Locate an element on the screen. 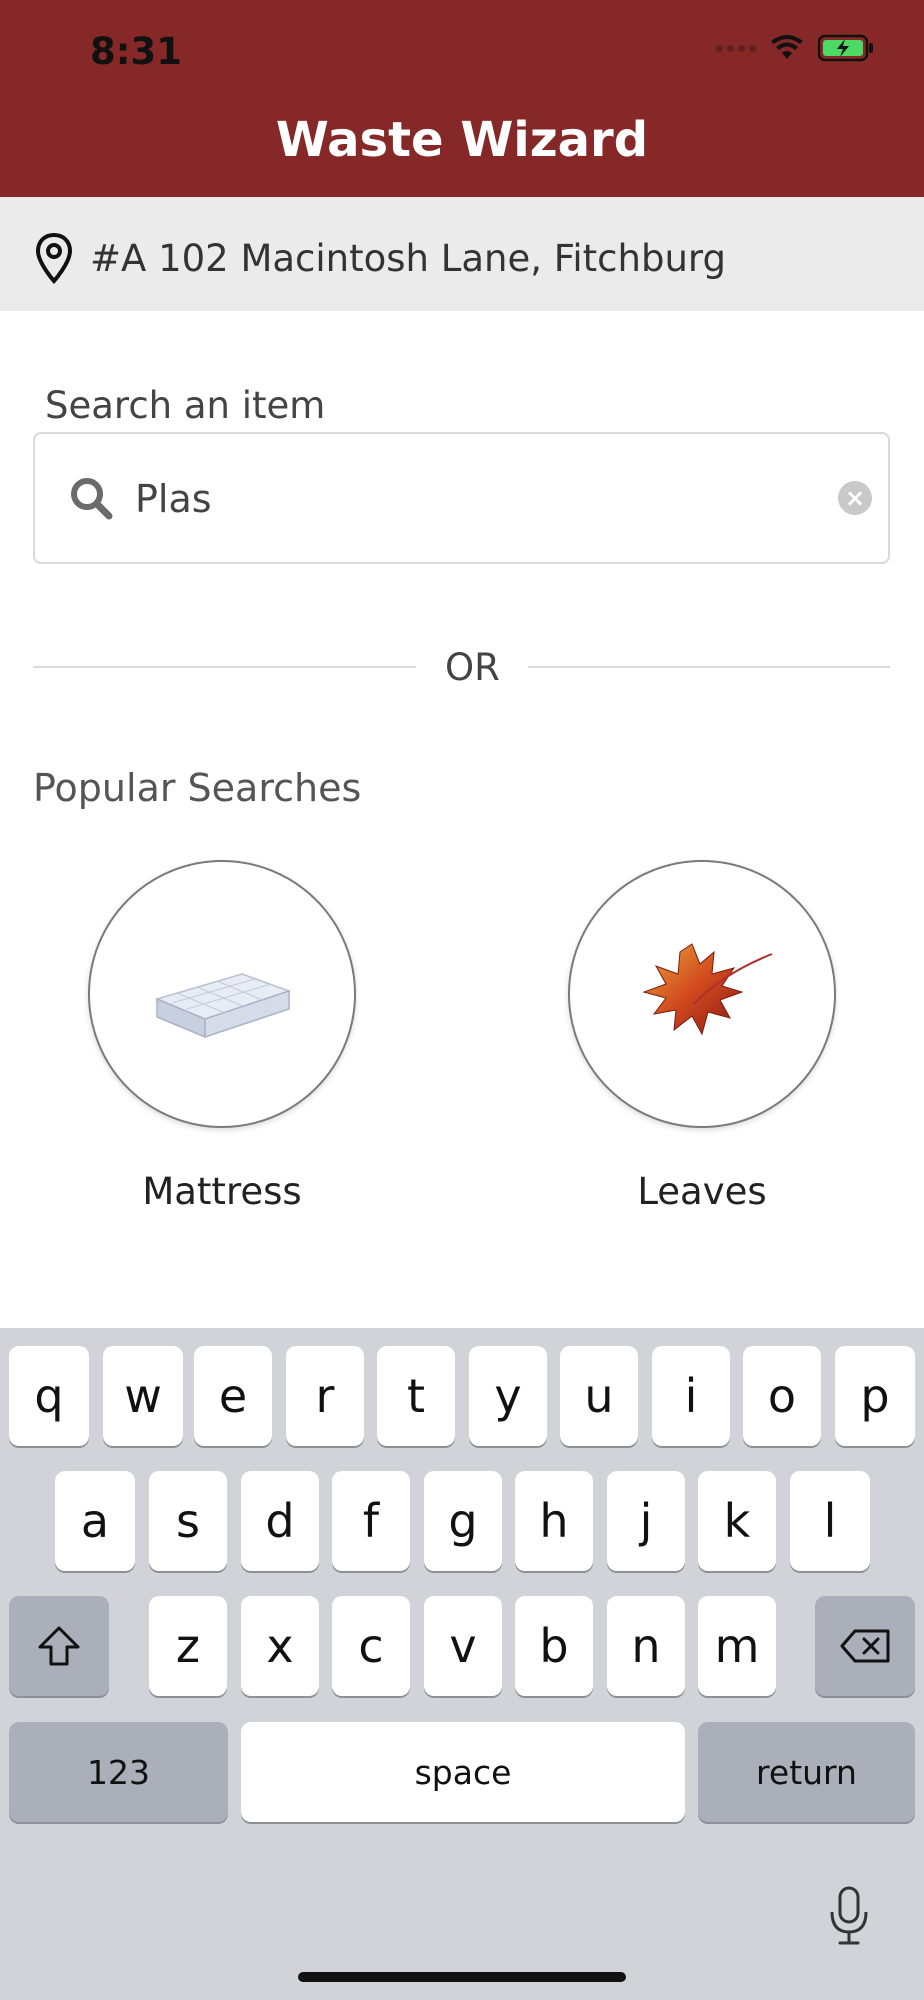 This screenshot has height=2000, width=924. search-input is located at coordinates (465, 499).